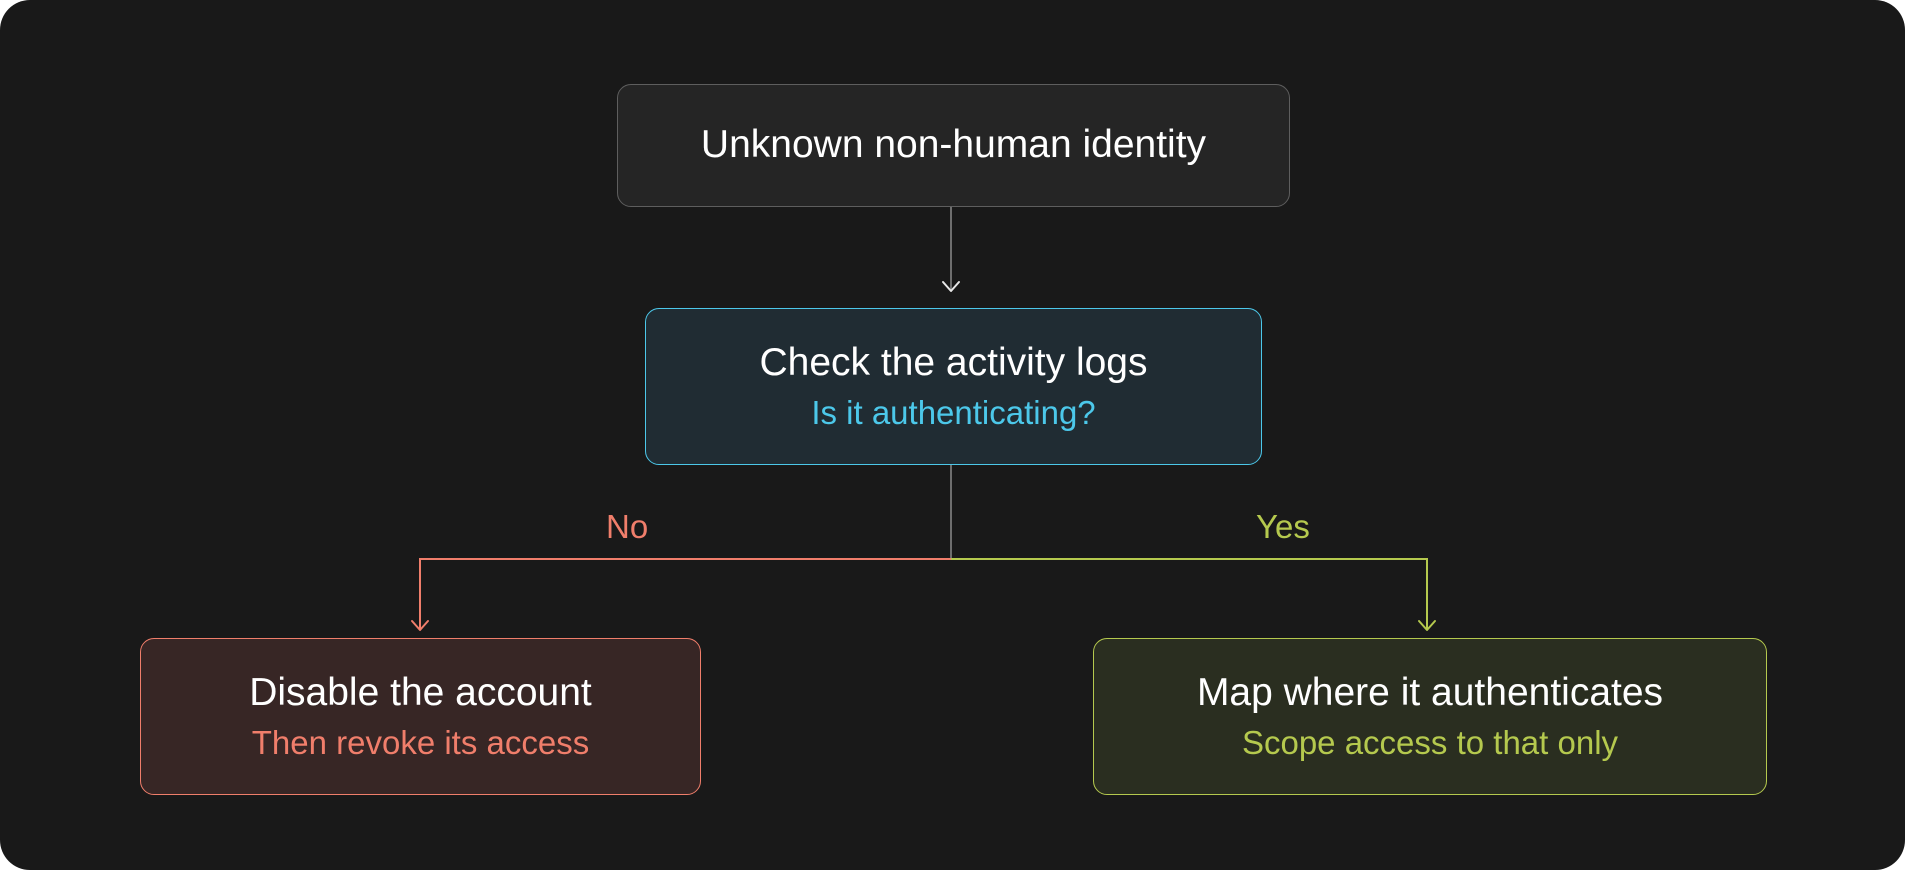 The height and width of the screenshot is (890, 1920). I want to click on node-title: Disable the account, so click(420, 693).